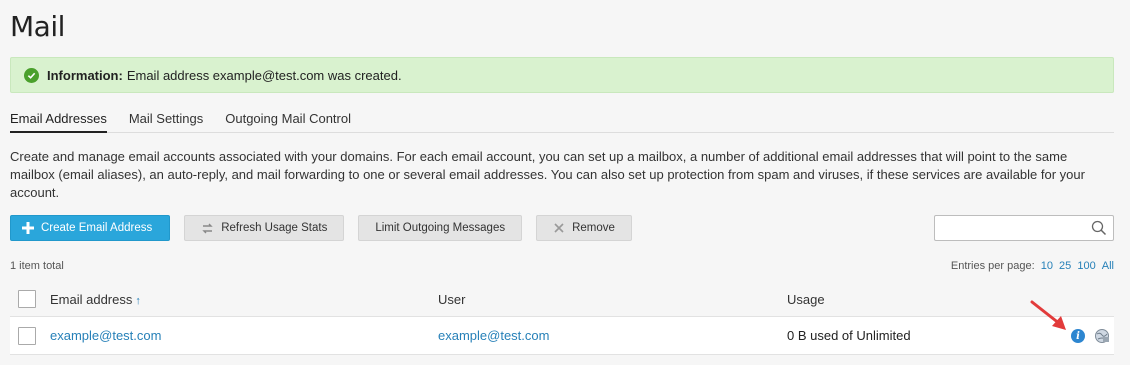 The height and width of the screenshot is (365, 1130). I want to click on entries-per-page-label: Entries per page:, so click(992, 266).